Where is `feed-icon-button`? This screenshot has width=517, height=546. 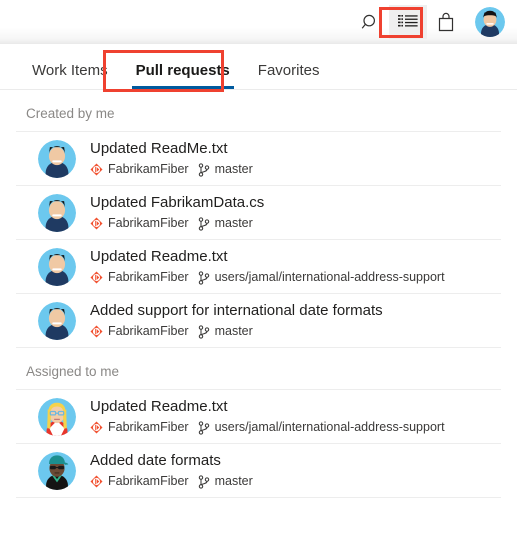 feed-icon-button is located at coordinates (408, 22).